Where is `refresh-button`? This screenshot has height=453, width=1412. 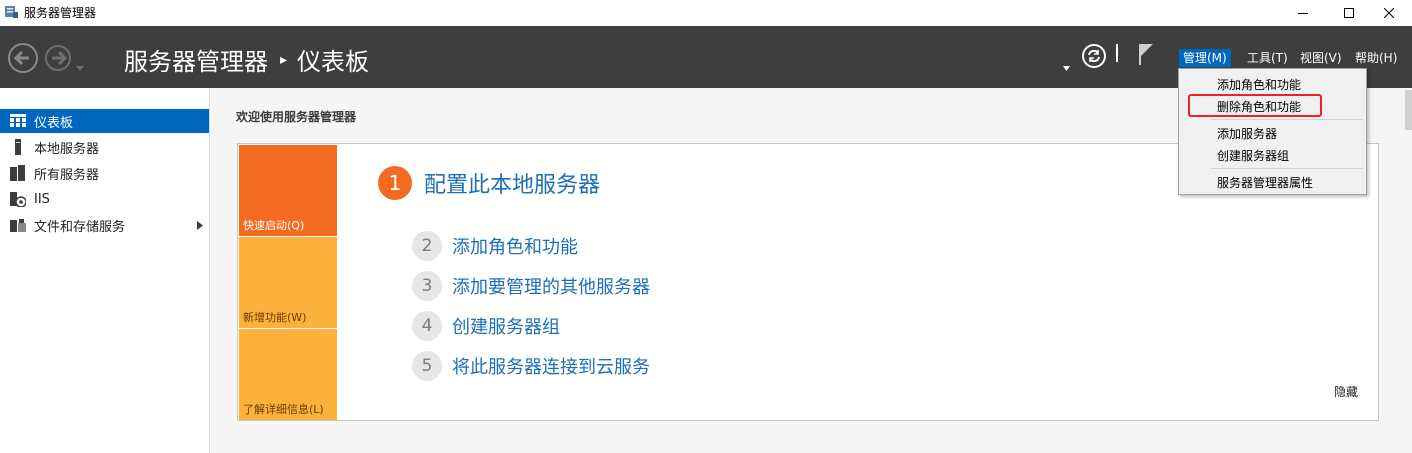 refresh-button is located at coordinates (1094, 58).